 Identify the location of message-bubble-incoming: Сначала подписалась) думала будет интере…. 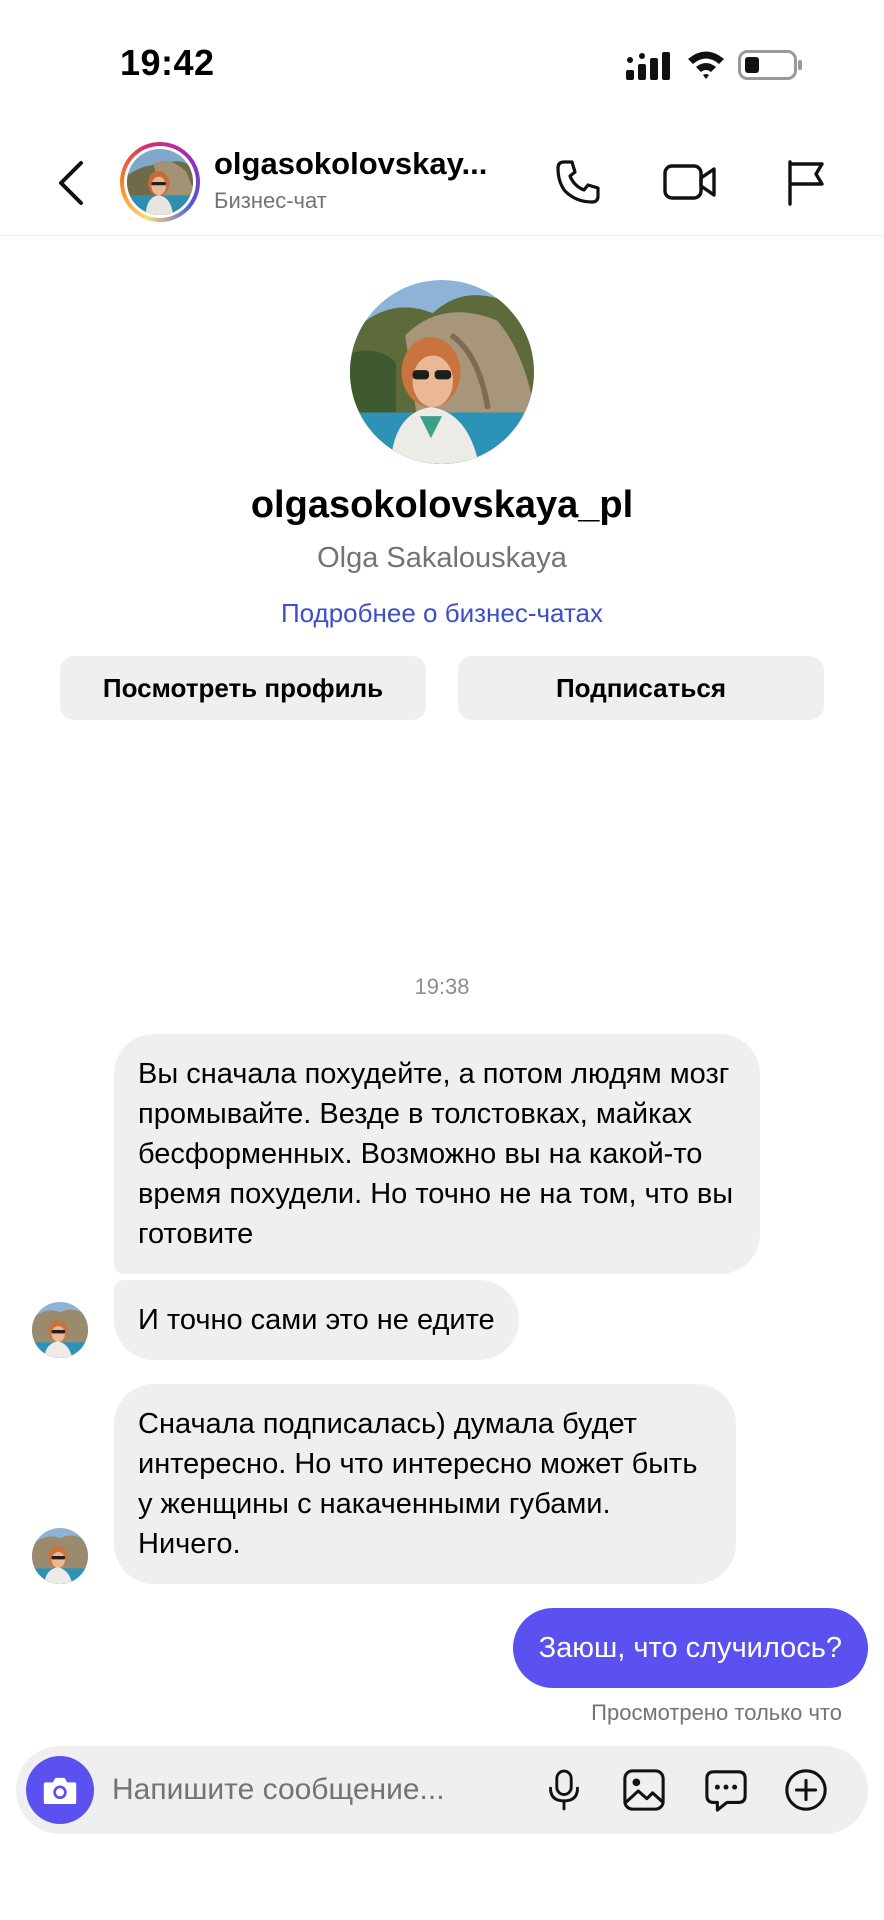
(425, 1484).